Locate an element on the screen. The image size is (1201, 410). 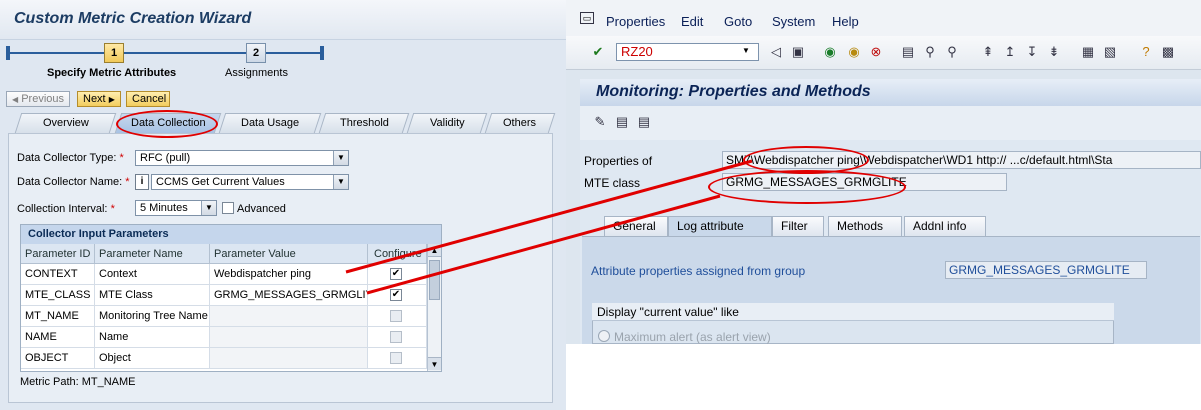
table-row-id: MT_NAME is located at coordinates (58, 316).